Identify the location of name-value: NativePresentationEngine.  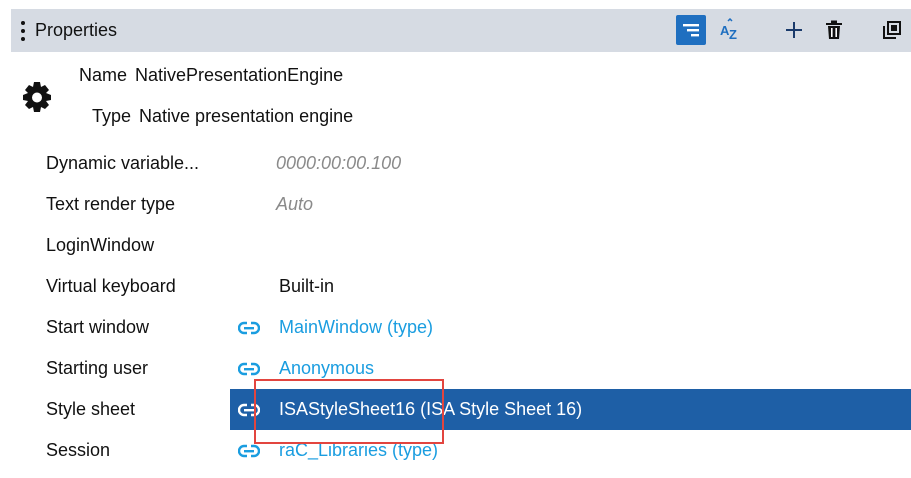
(239, 75).